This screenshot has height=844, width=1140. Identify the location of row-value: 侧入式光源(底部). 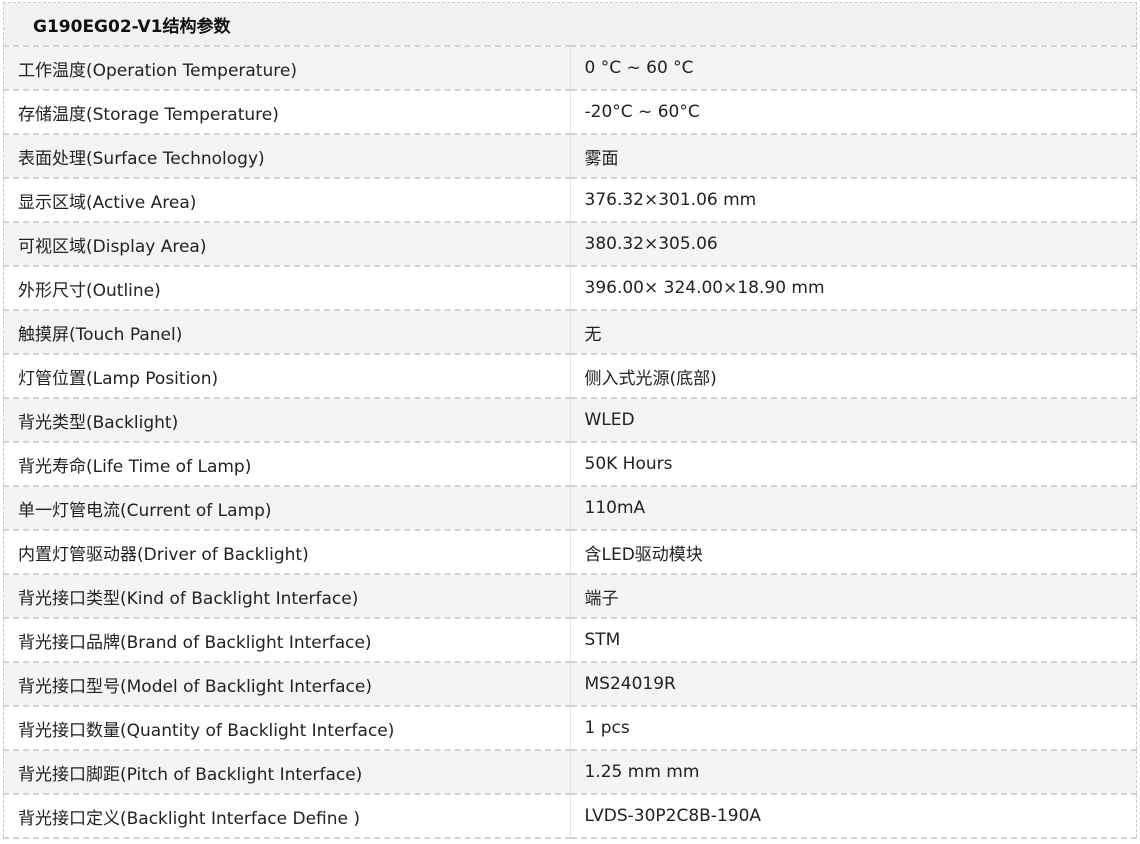
(853, 376).